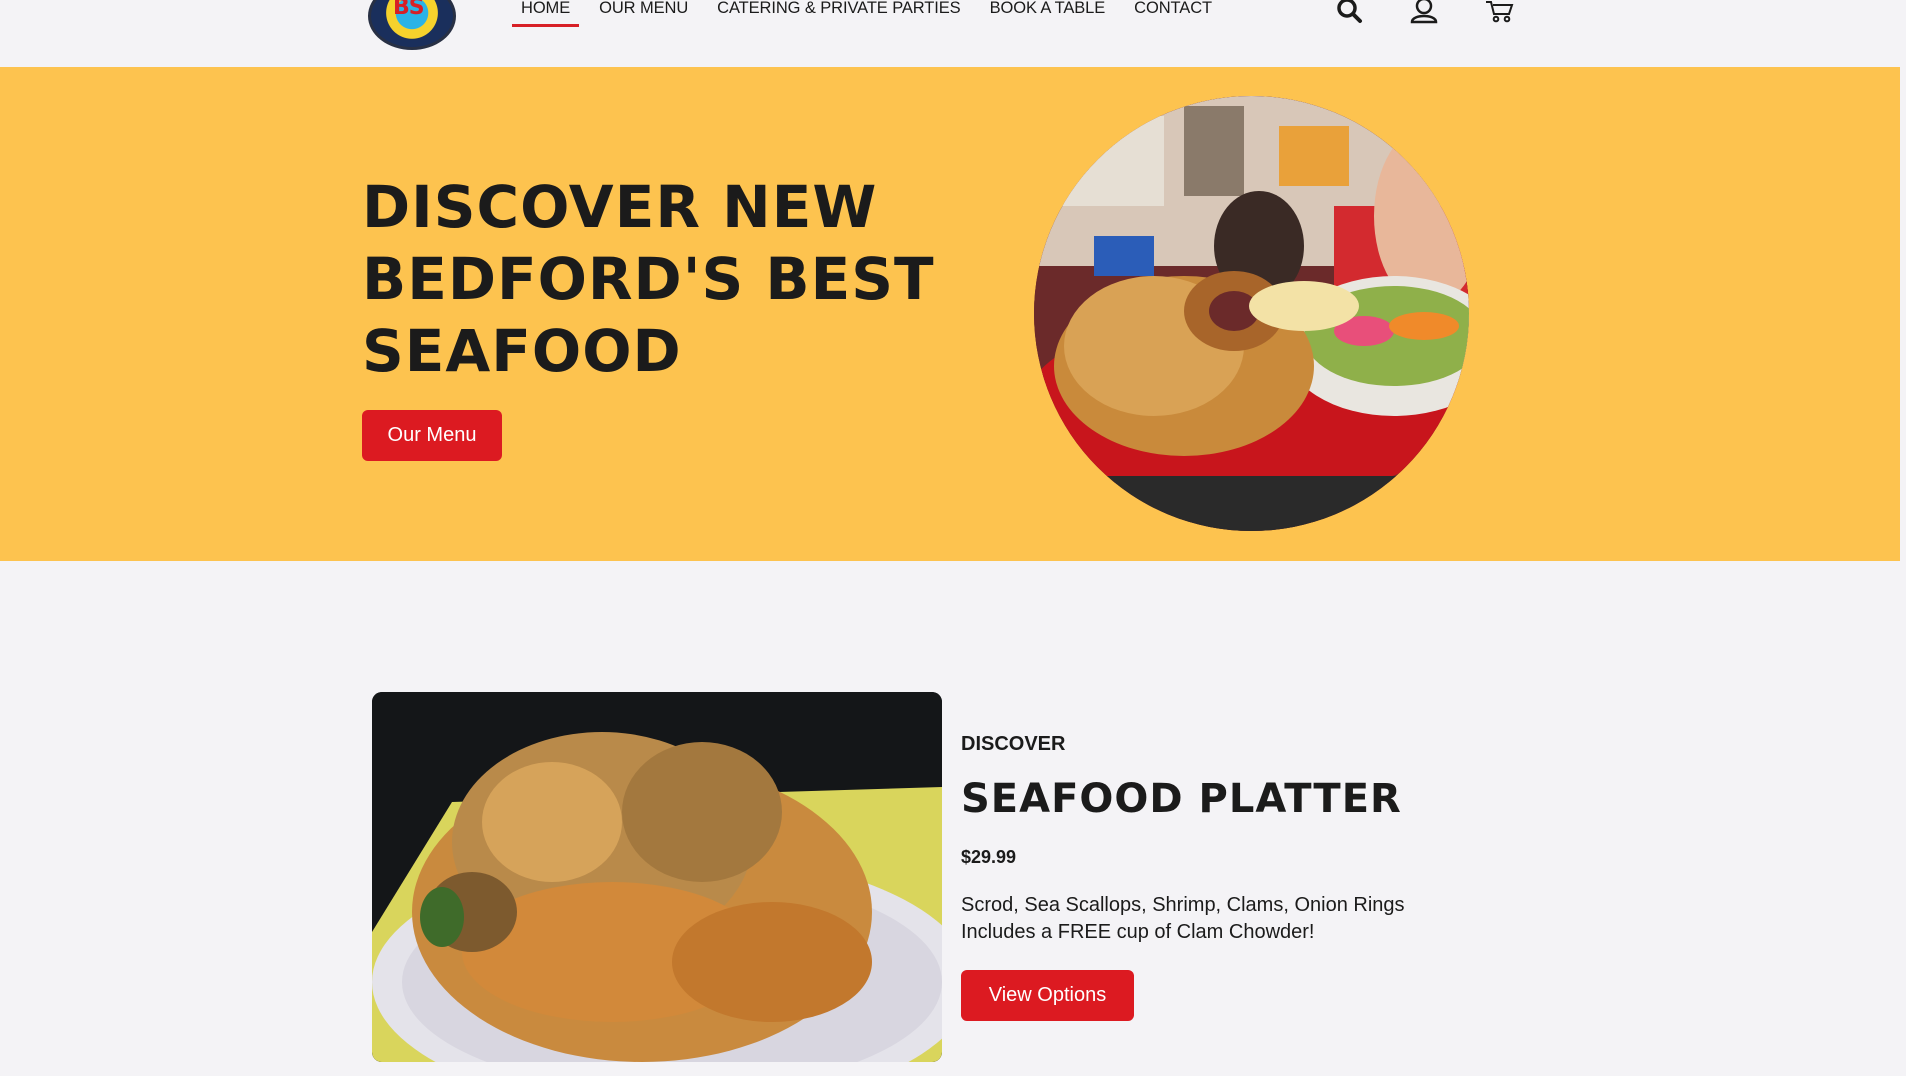  I want to click on hero-food-image, so click(1251, 313).